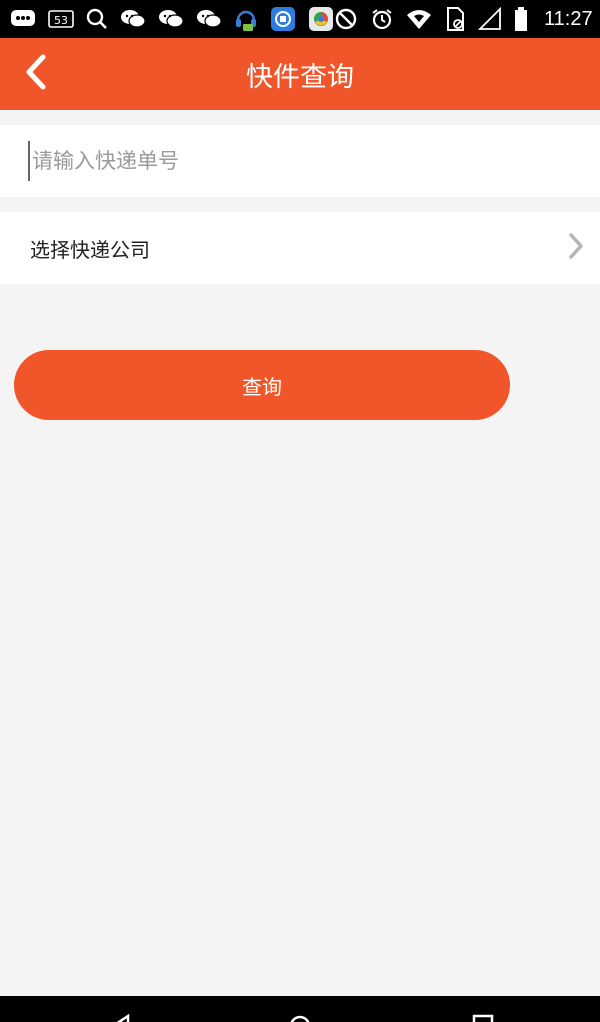  I want to click on sim-card-icon, so click(455, 19).